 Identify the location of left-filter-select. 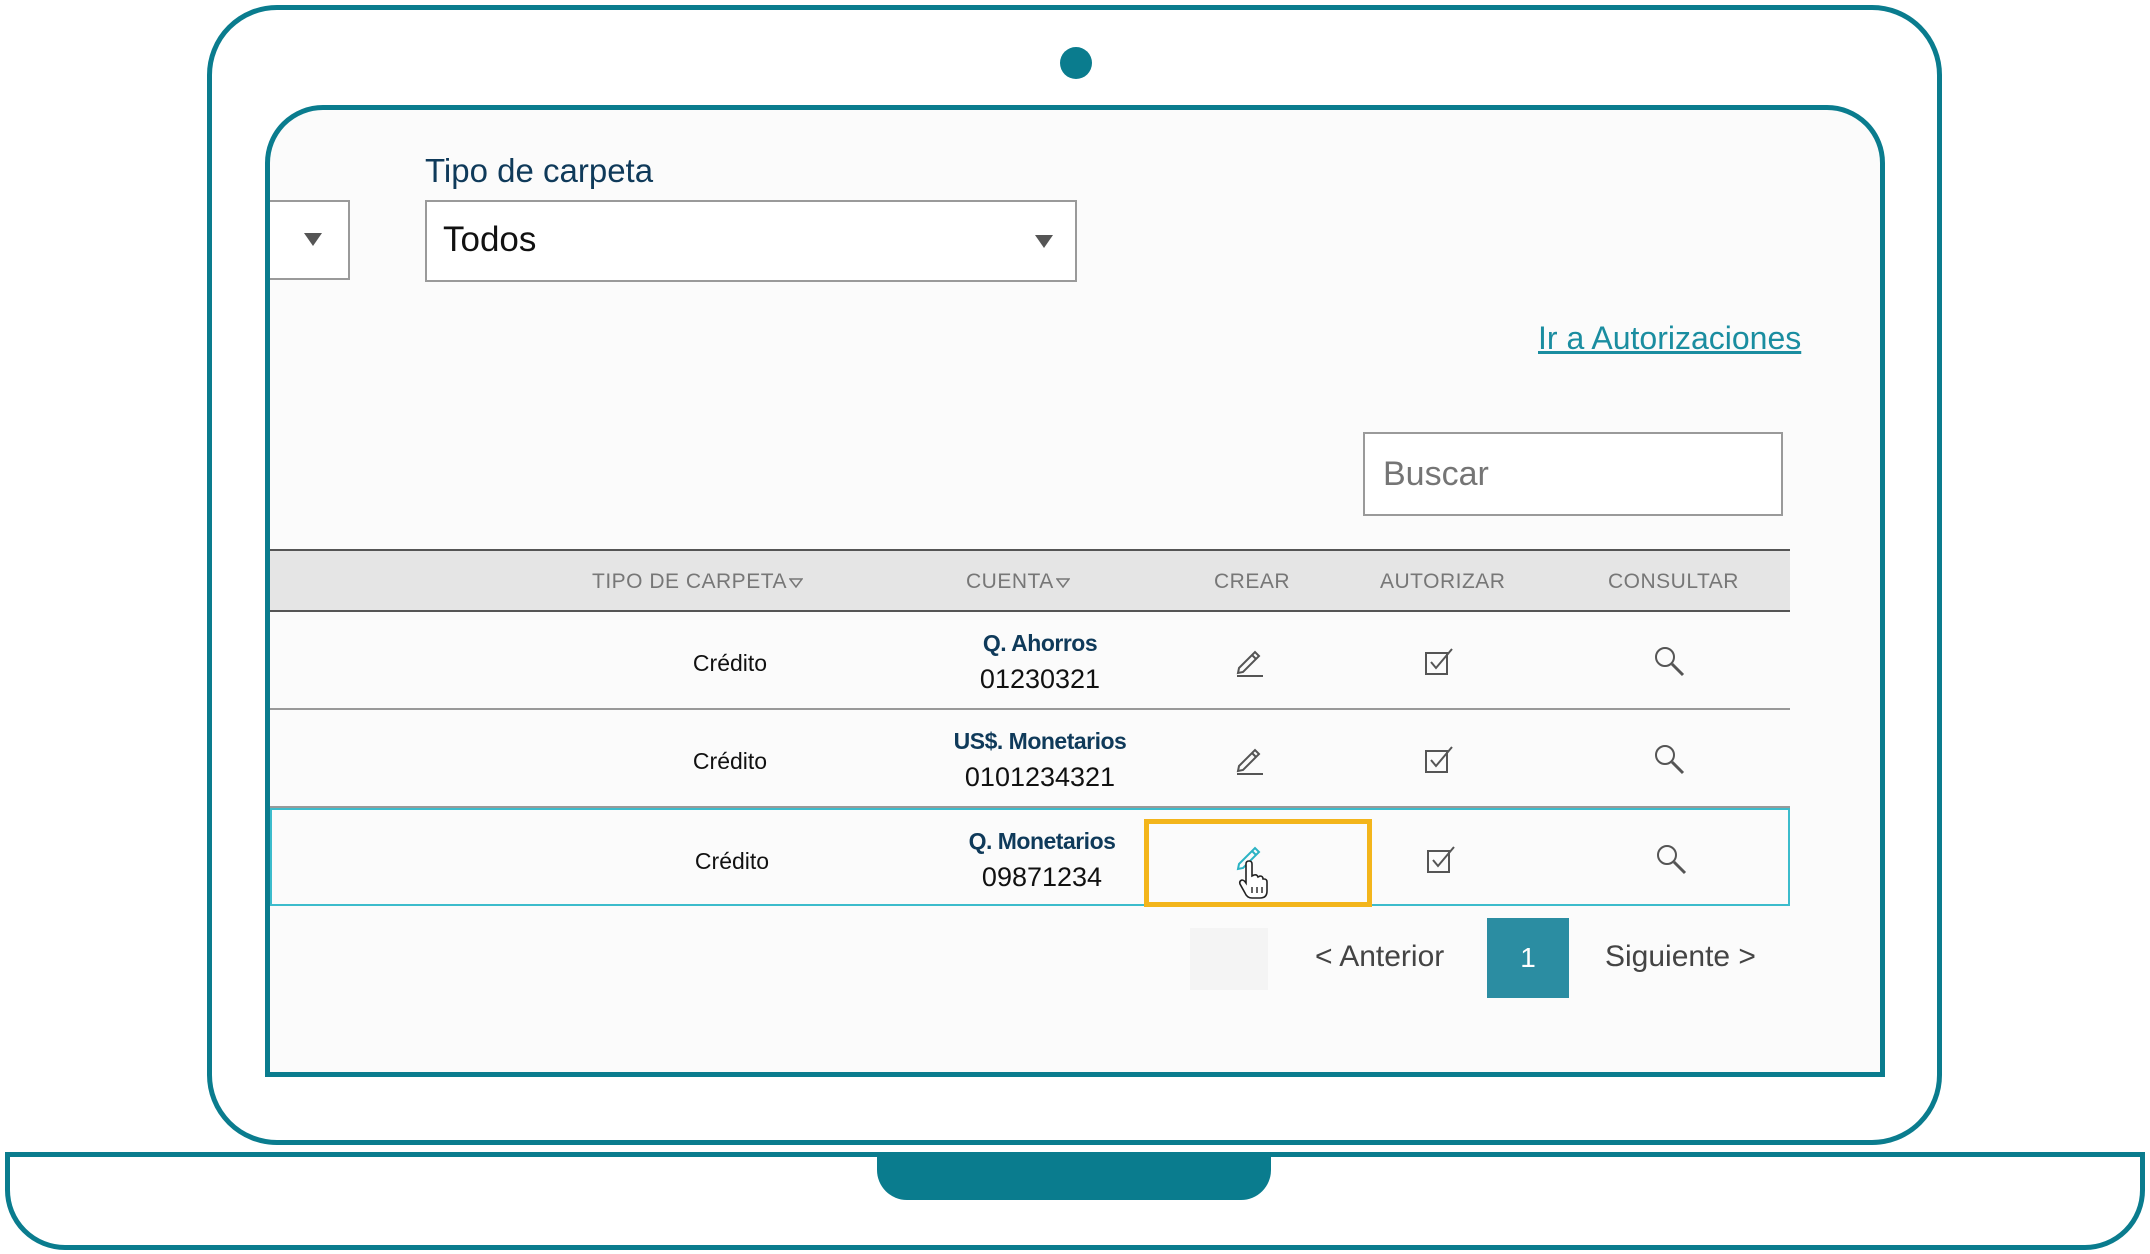
(310, 240).